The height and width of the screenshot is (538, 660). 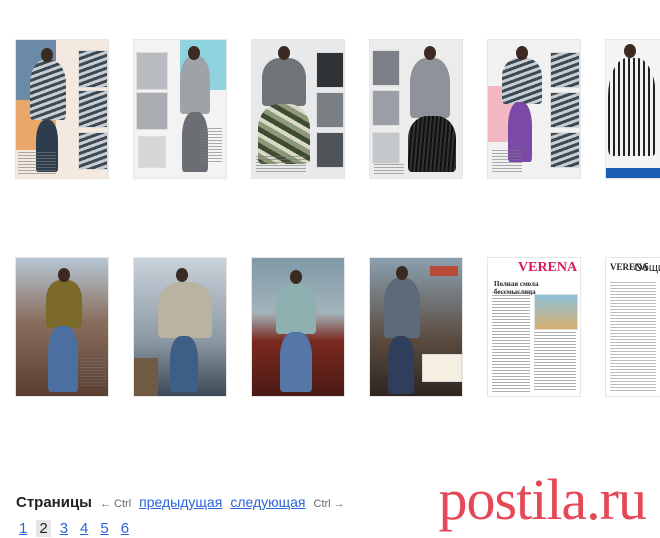 What do you see at coordinates (64, 528) in the screenshot?
I see `page-link-3: 3` at bounding box center [64, 528].